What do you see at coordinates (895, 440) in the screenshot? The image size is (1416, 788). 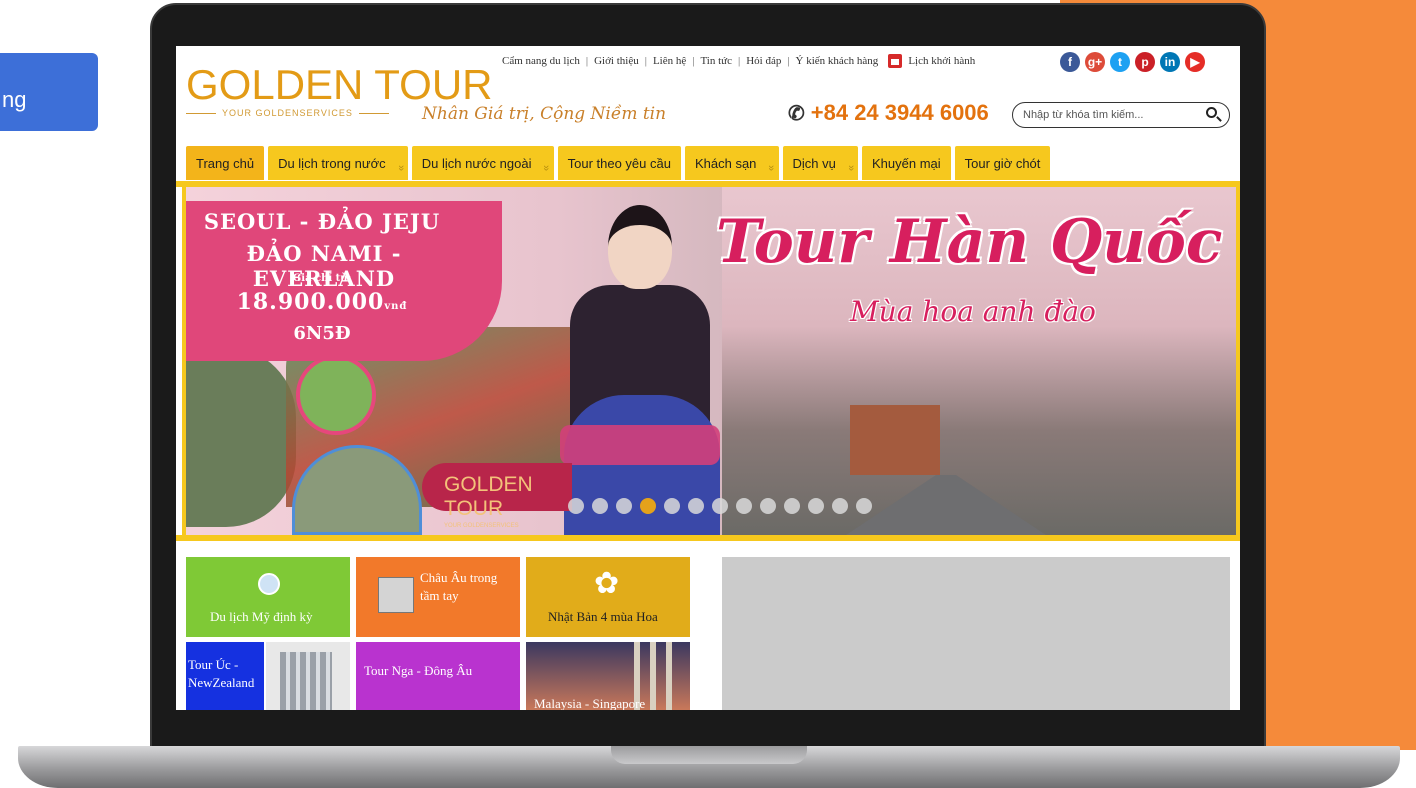 I see `banner-gate` at bounding box center [895, 440].